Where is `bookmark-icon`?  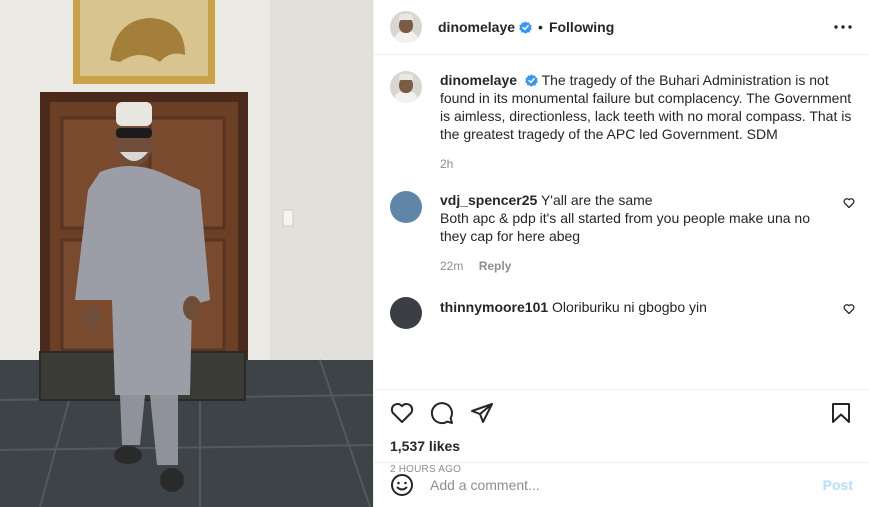
bookmark-icon is located at coordinates (841, 413).